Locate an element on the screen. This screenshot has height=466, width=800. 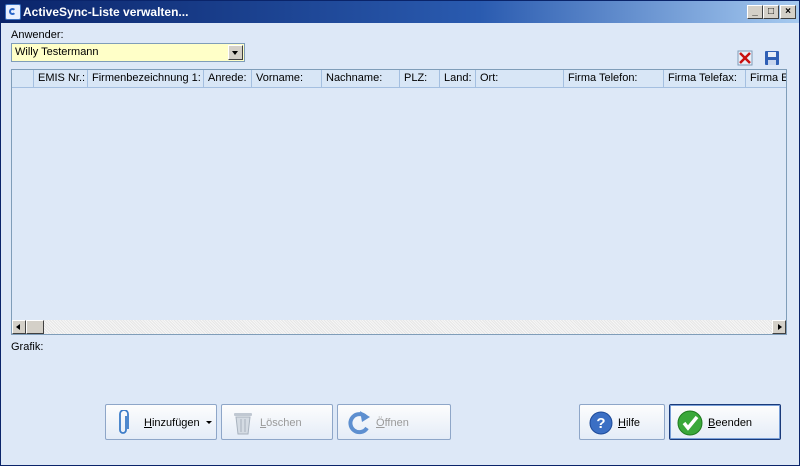
user-label: Anwender: is located at coordinates (37, 35).